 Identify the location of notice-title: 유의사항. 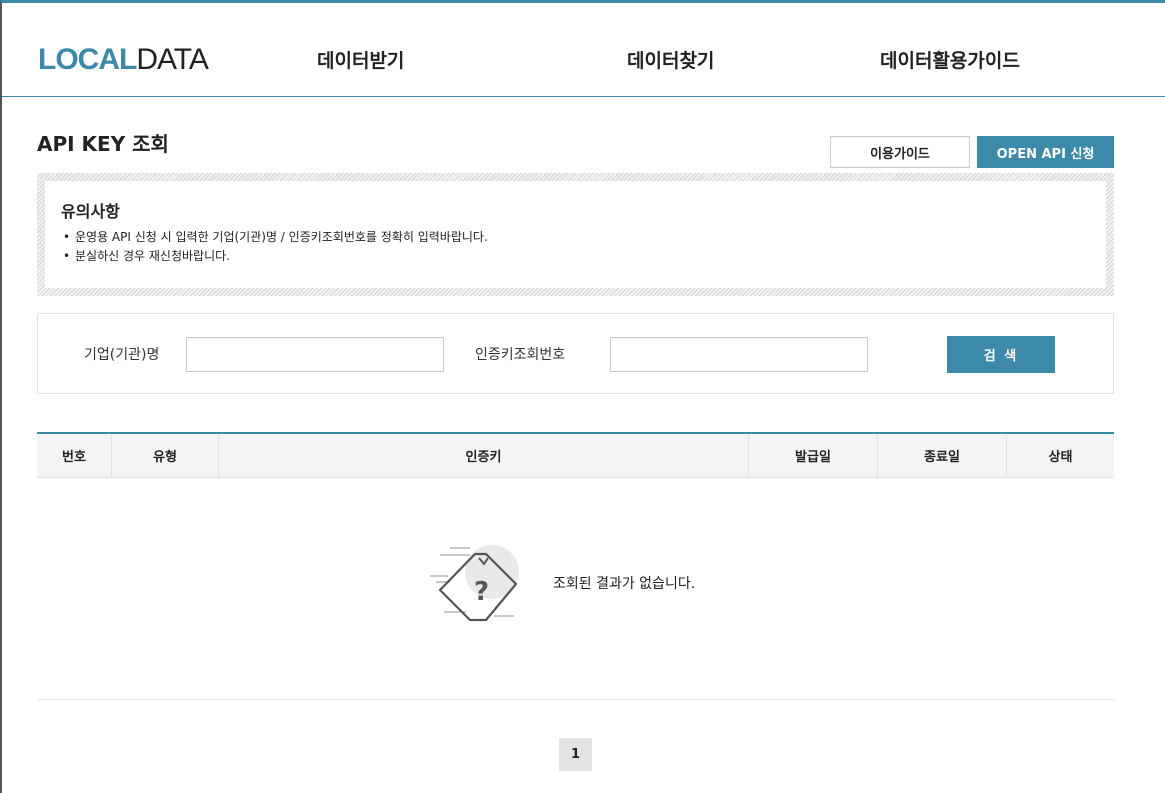
(90, 211).